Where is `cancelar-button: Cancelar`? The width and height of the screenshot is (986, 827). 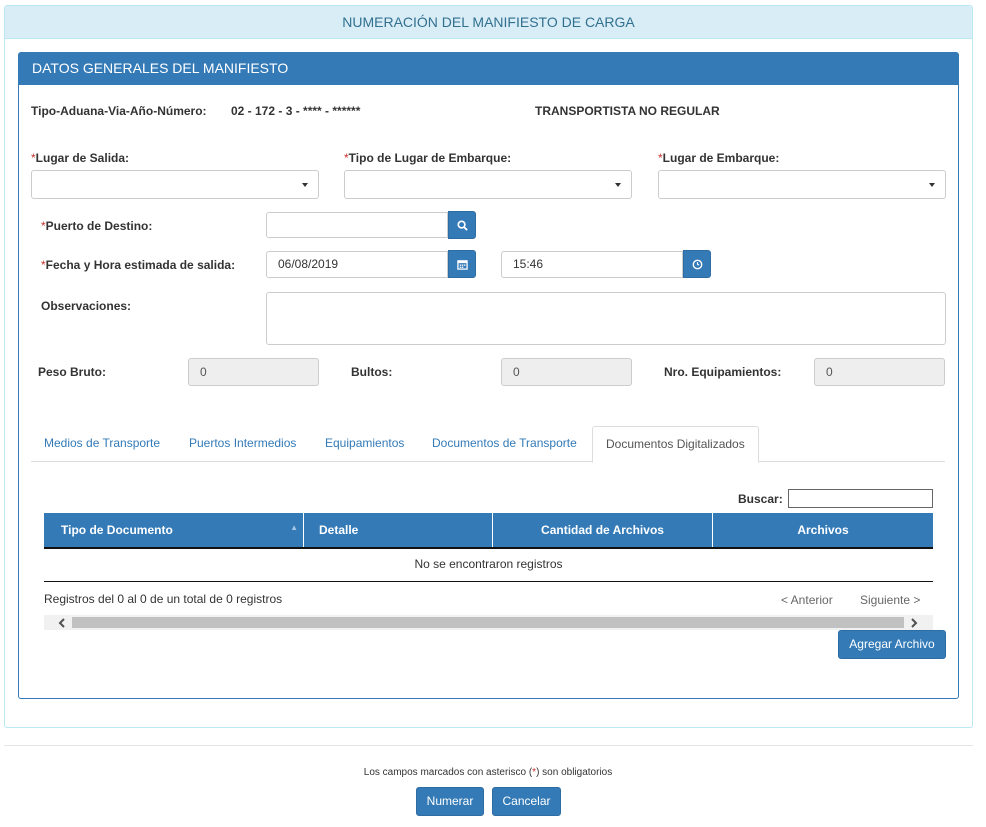
cancelar-button: Cancelar is located at coordinates (526, 801).